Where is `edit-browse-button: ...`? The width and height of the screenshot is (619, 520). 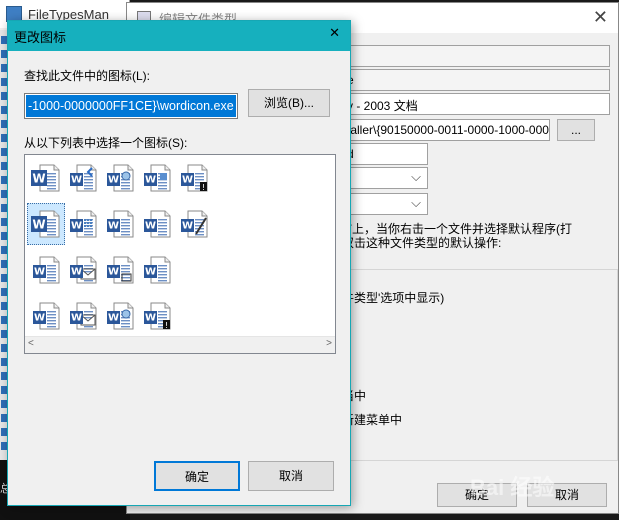
edit-browse-button: ... is located at coordinates (576, 130).